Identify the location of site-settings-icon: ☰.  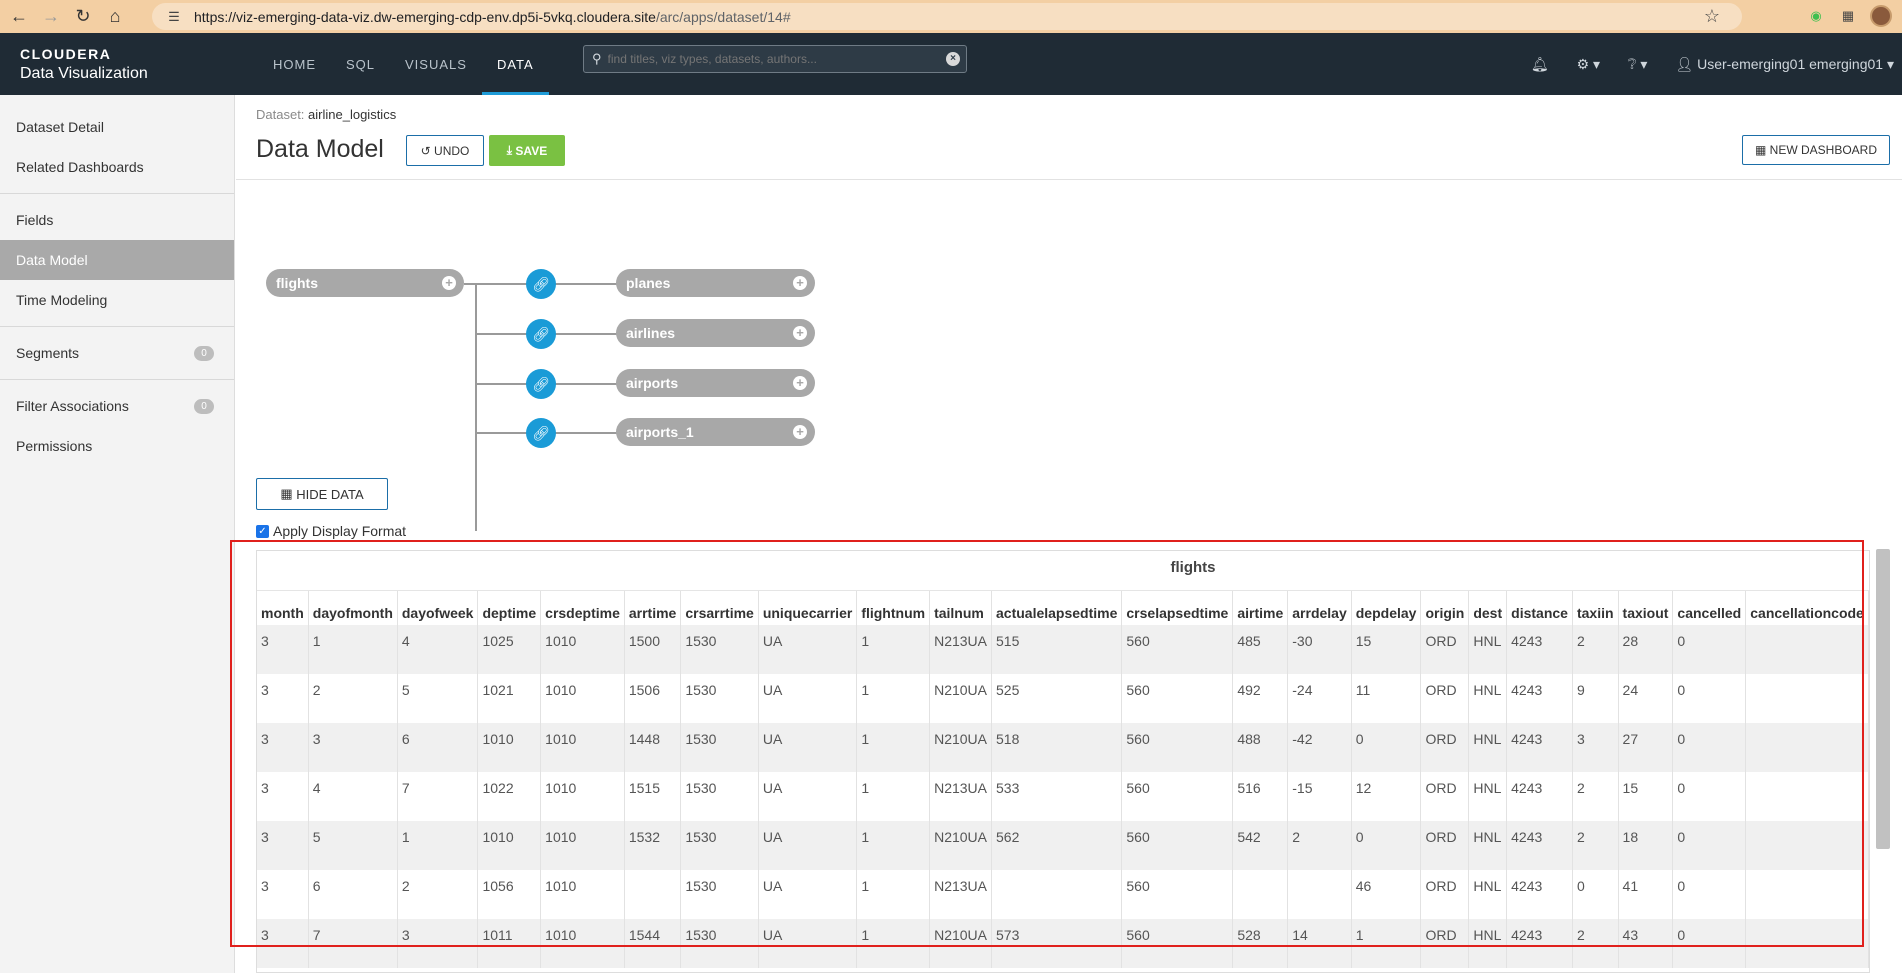
(174, 17).